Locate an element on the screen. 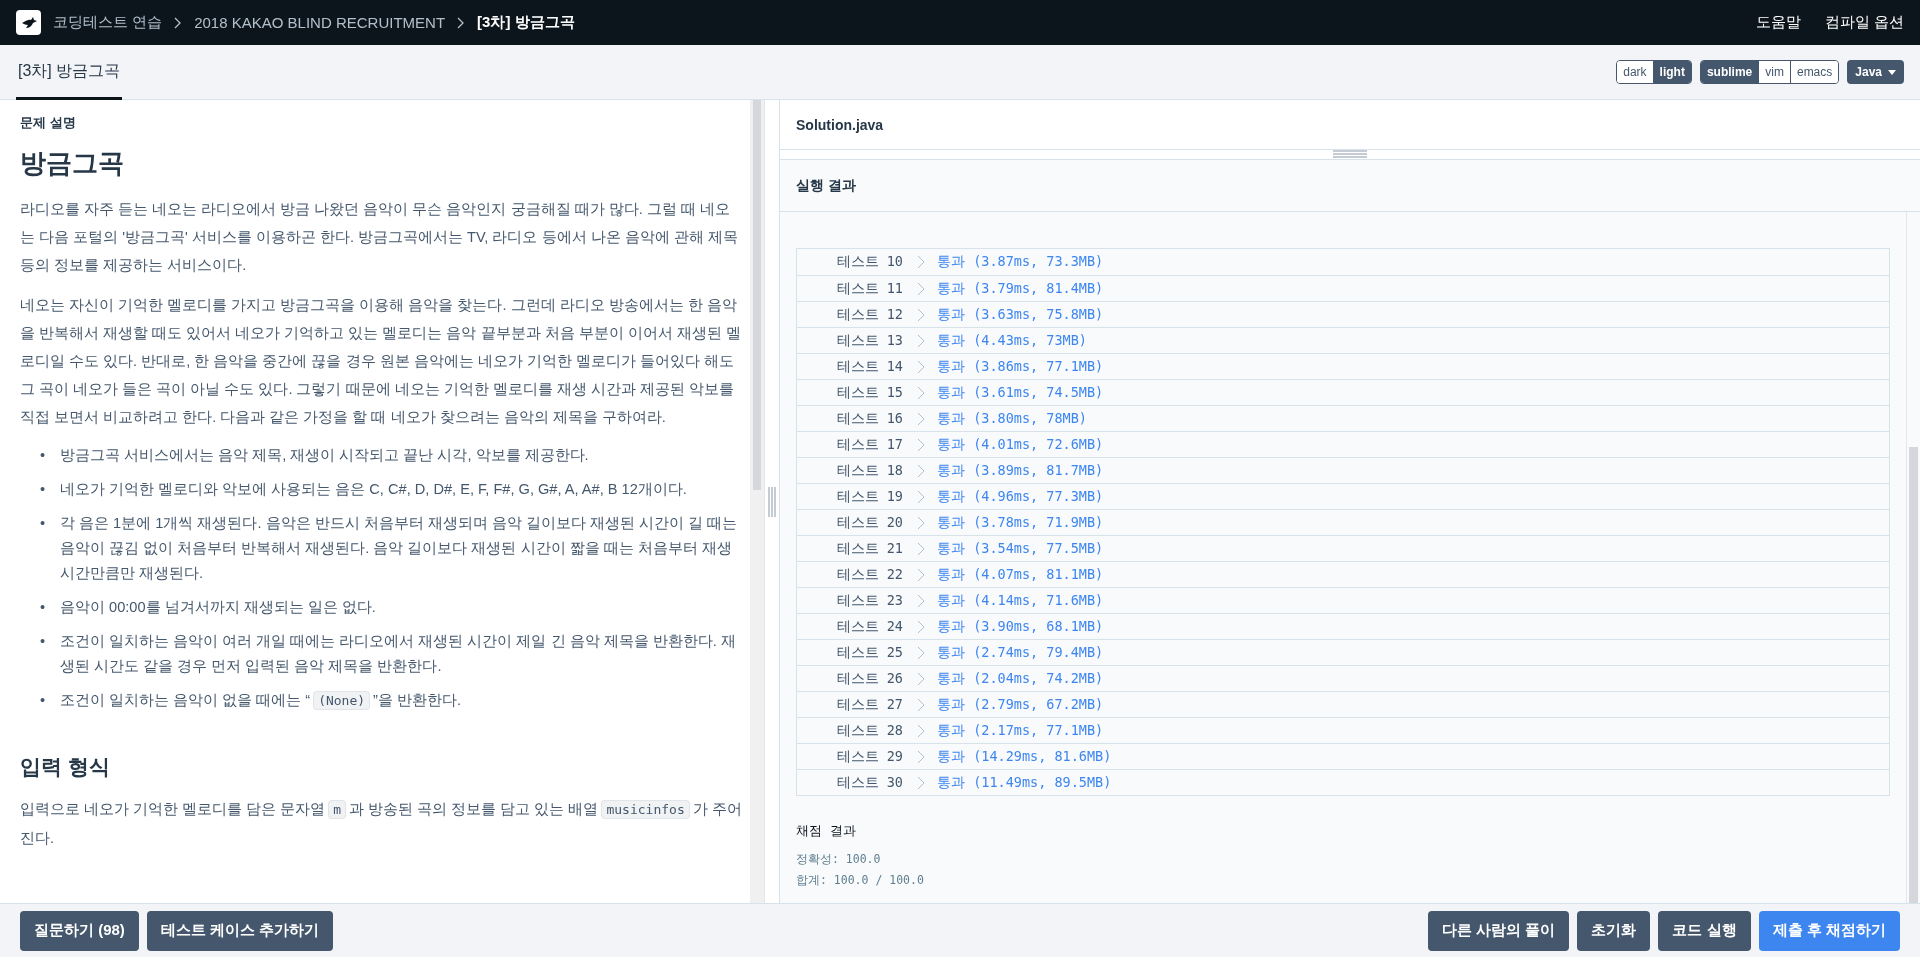 This screenshot has height=957, width=1920. test-result: 통과 (14.29ms, 81.6MB) is located at coordinates (1024, 756).